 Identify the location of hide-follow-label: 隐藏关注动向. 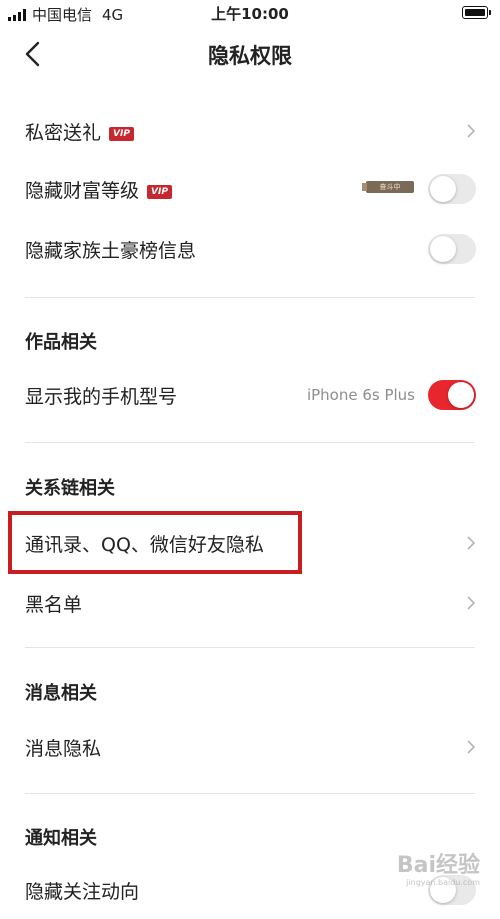
(82, 892).